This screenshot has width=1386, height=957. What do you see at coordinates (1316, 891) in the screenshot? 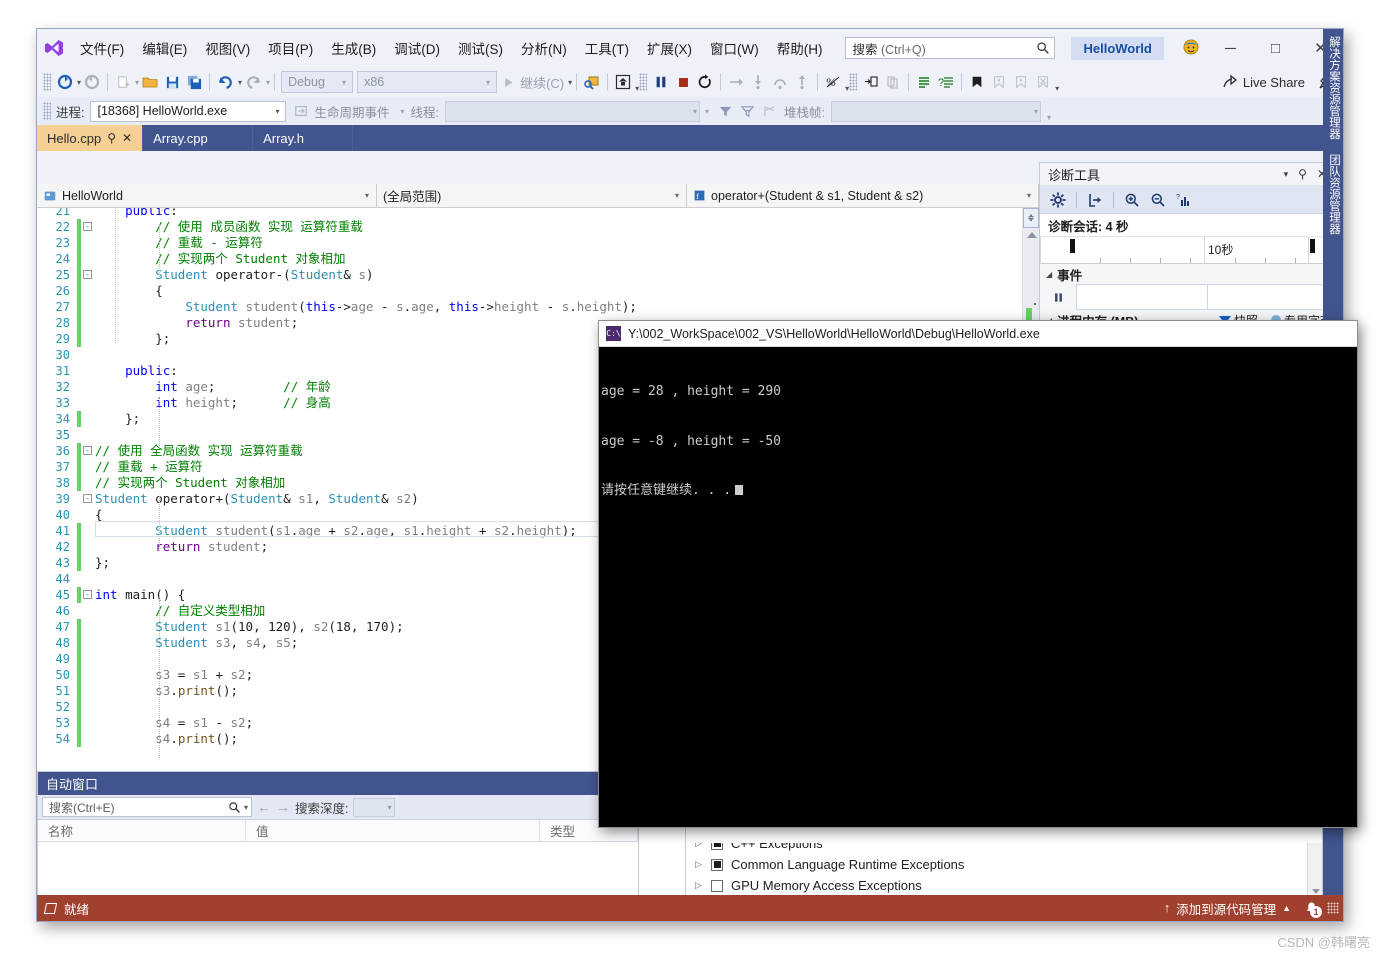
I see `scroll-down-arrow` at bounding box center [1316, 891].